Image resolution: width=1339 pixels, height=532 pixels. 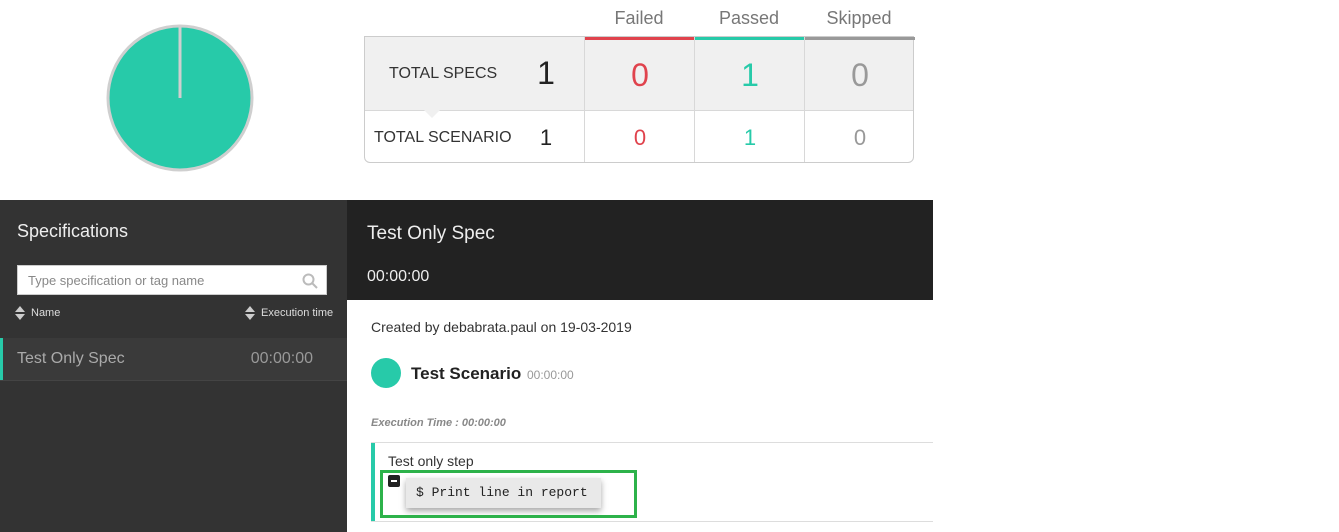 I want to click on sidebar-title: Specifications, so click(x=73, y=231).